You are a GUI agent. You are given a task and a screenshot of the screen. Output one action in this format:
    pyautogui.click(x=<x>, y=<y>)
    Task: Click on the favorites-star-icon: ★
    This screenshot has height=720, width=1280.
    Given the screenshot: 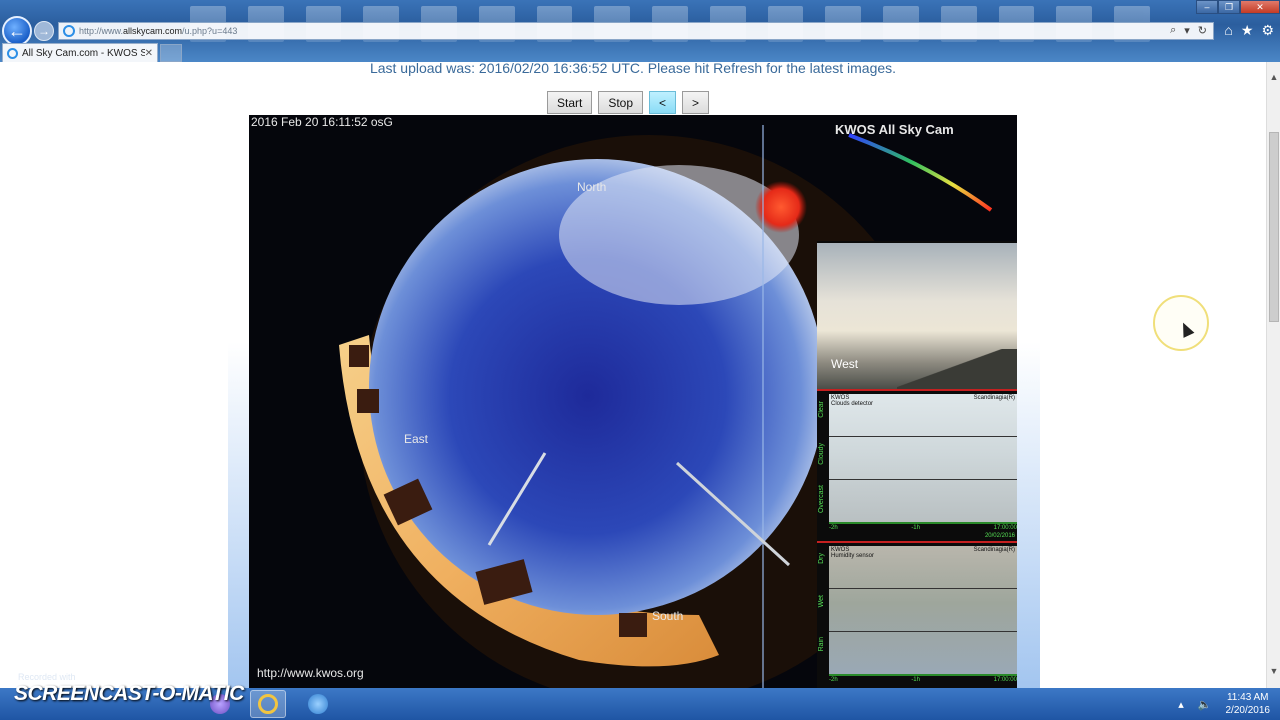 What is the action you would take?
    pyautogui.click(x=1247, y=30)
    